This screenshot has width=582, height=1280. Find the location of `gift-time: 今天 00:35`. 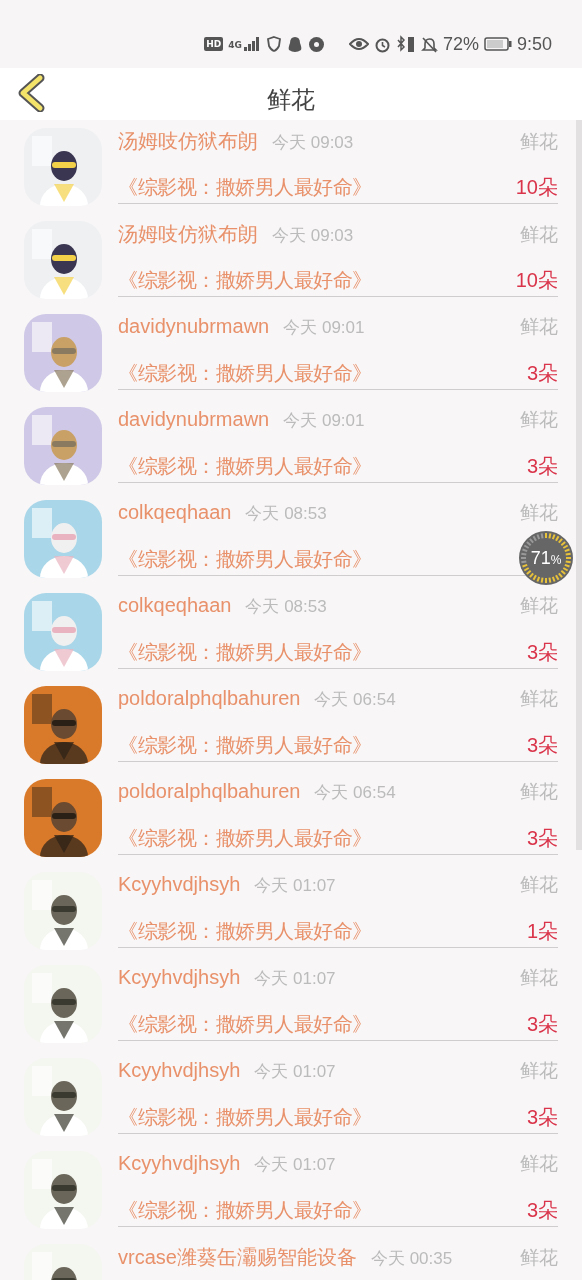

gift-time: 今天 00:35 is located at coordinates (411, 1259).